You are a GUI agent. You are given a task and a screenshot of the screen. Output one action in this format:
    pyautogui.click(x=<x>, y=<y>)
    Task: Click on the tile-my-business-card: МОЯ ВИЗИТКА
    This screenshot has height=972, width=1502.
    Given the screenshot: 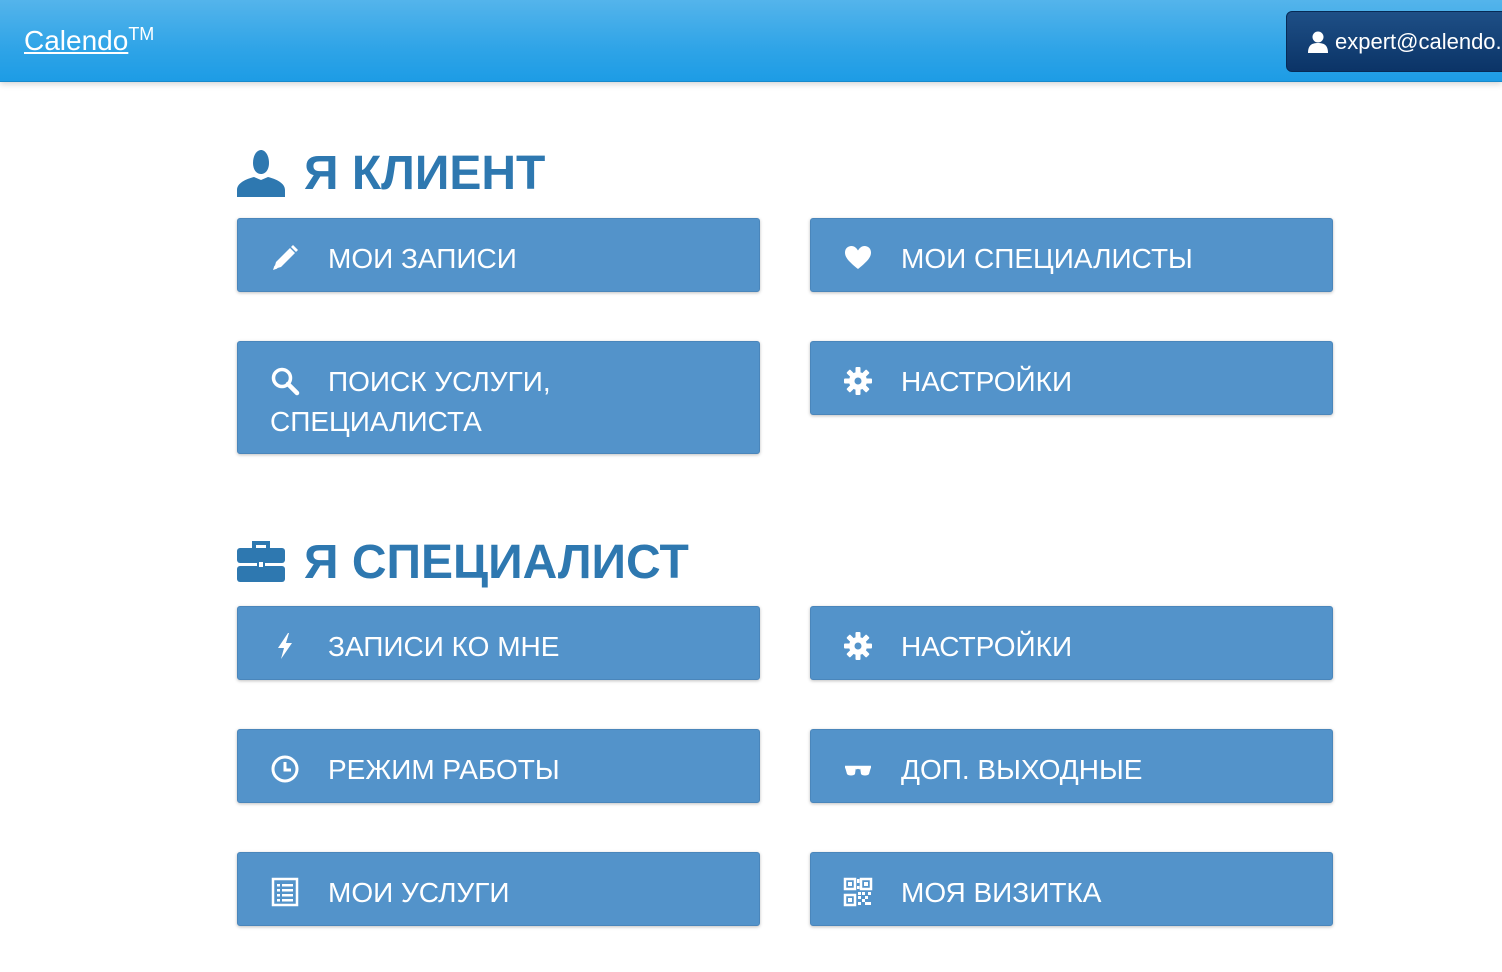 What is the action you would take?
    pyautogui.click(x=1071, y=889)
    